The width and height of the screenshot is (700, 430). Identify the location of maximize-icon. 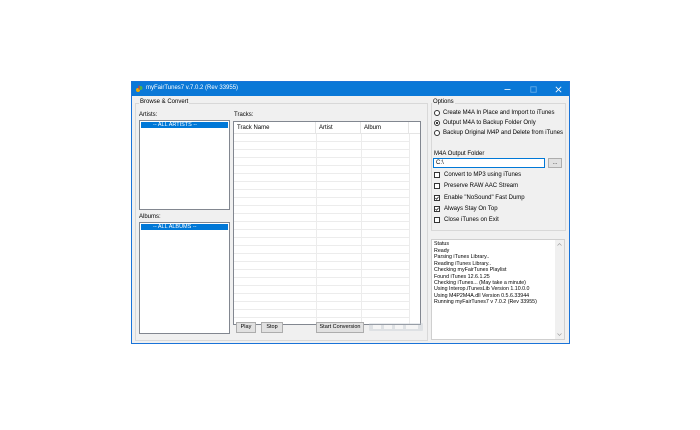
(533, 89).